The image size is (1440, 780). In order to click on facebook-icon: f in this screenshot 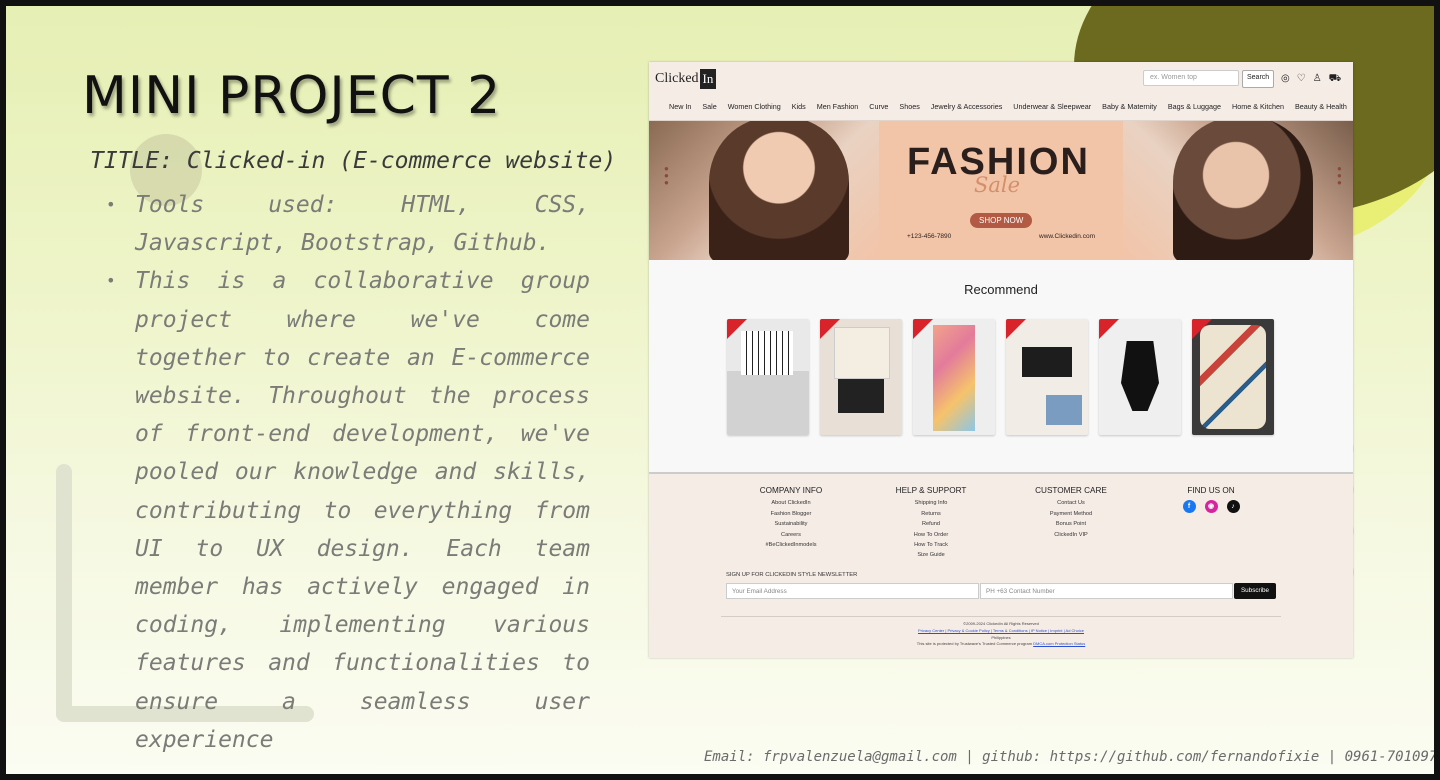, I will do `click(1189, 507)`.